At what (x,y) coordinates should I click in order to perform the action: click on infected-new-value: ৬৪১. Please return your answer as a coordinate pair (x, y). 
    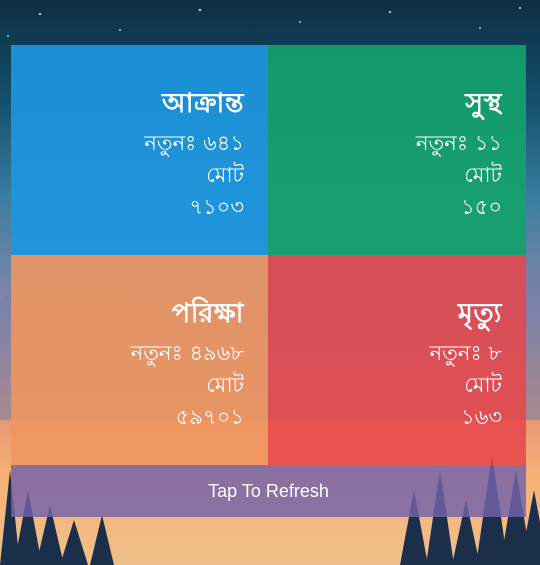
    Looking at the image, I should click on (223, 143).